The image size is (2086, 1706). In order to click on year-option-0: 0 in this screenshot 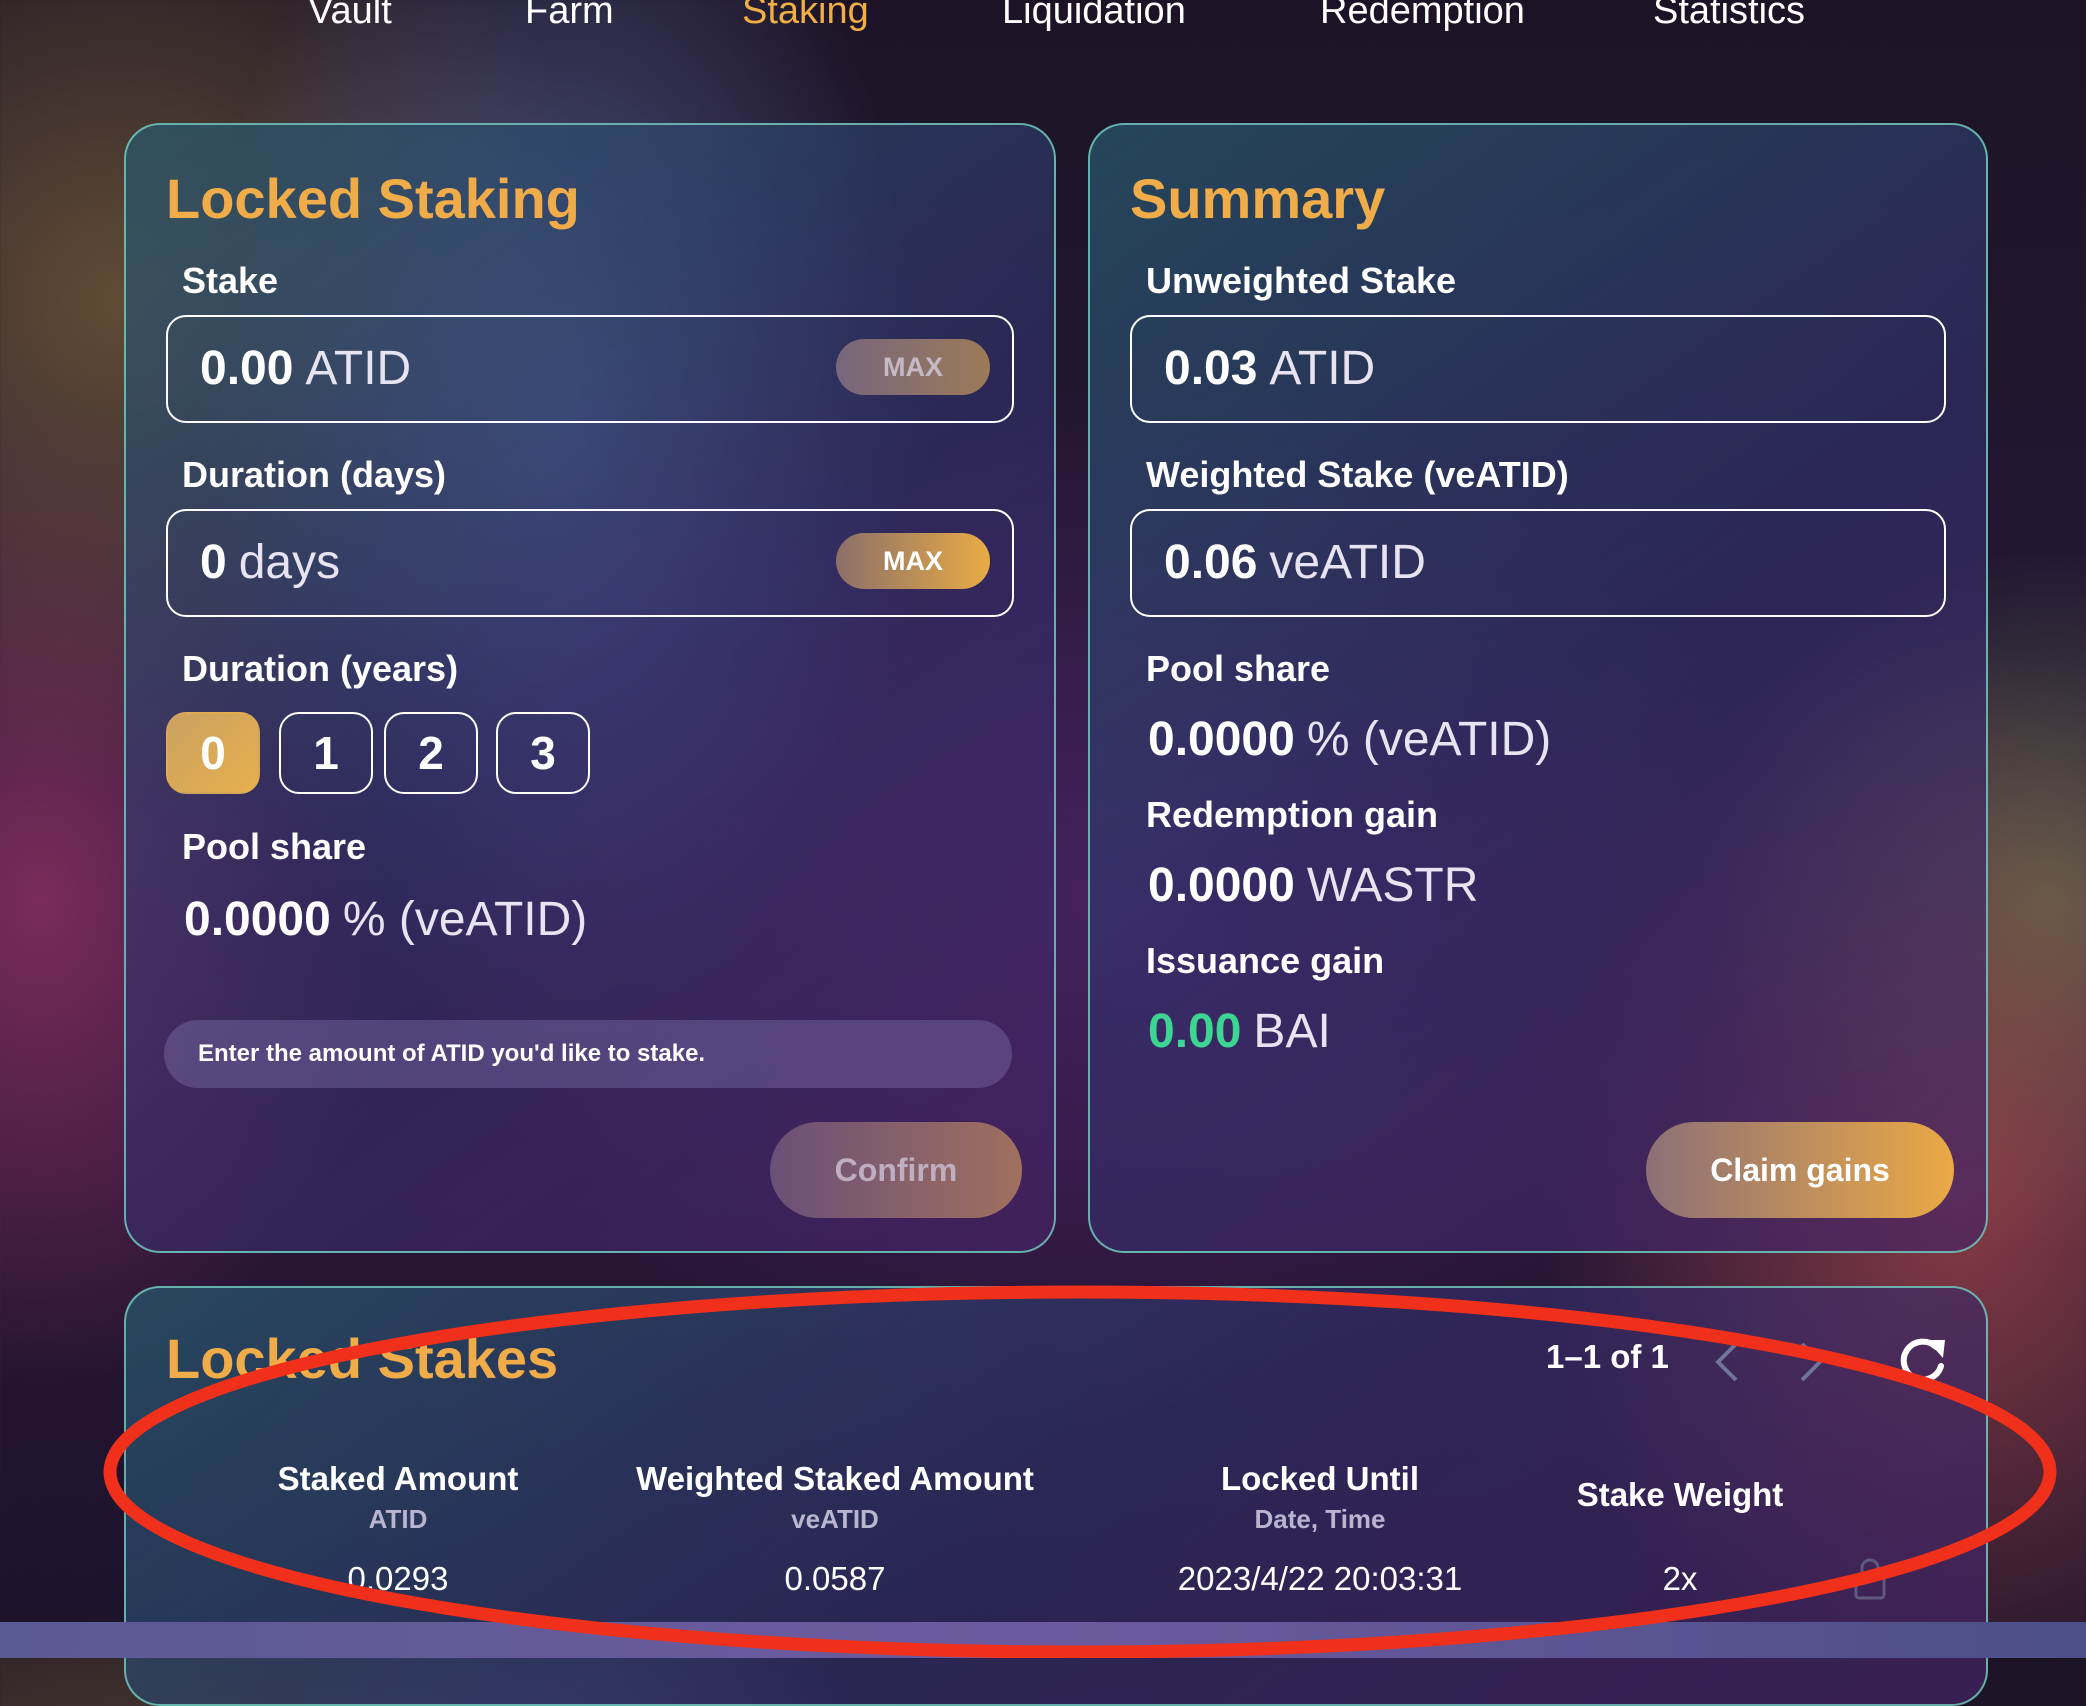, I will do `click(213, 753)`.